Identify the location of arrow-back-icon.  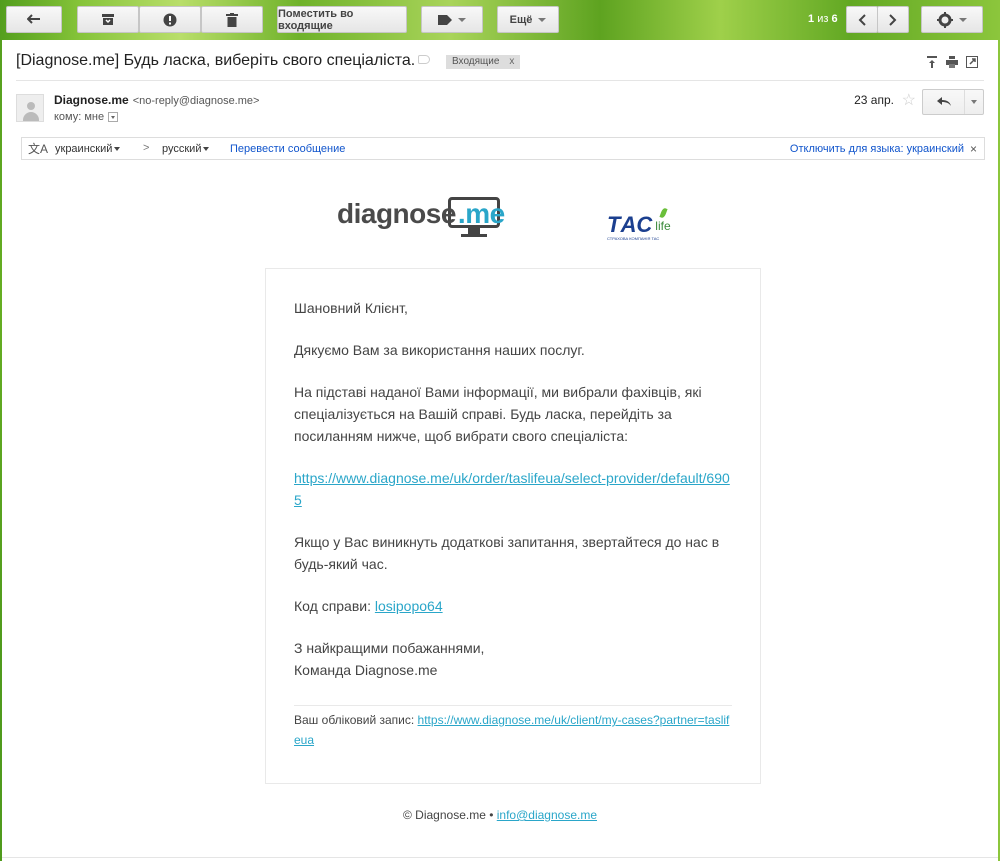
(33, 18).